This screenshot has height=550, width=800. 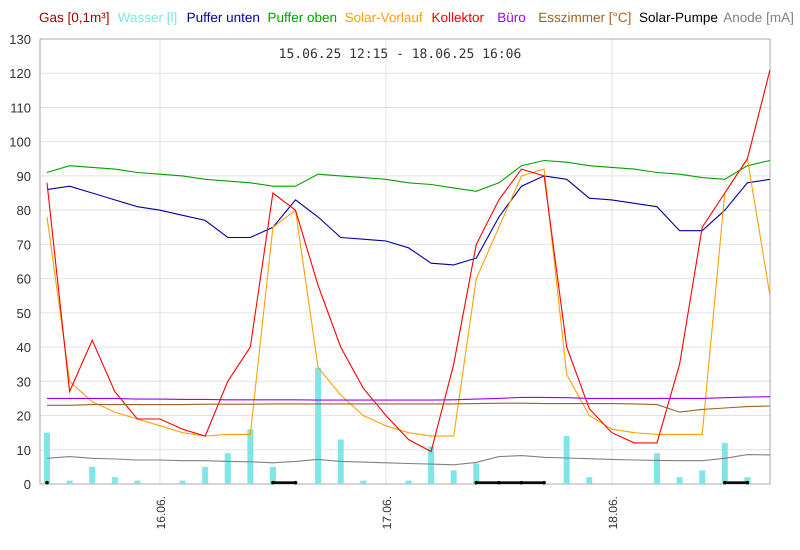 I want to click on legend-item: Esszimmer [°C], so click(x=585, y=17).